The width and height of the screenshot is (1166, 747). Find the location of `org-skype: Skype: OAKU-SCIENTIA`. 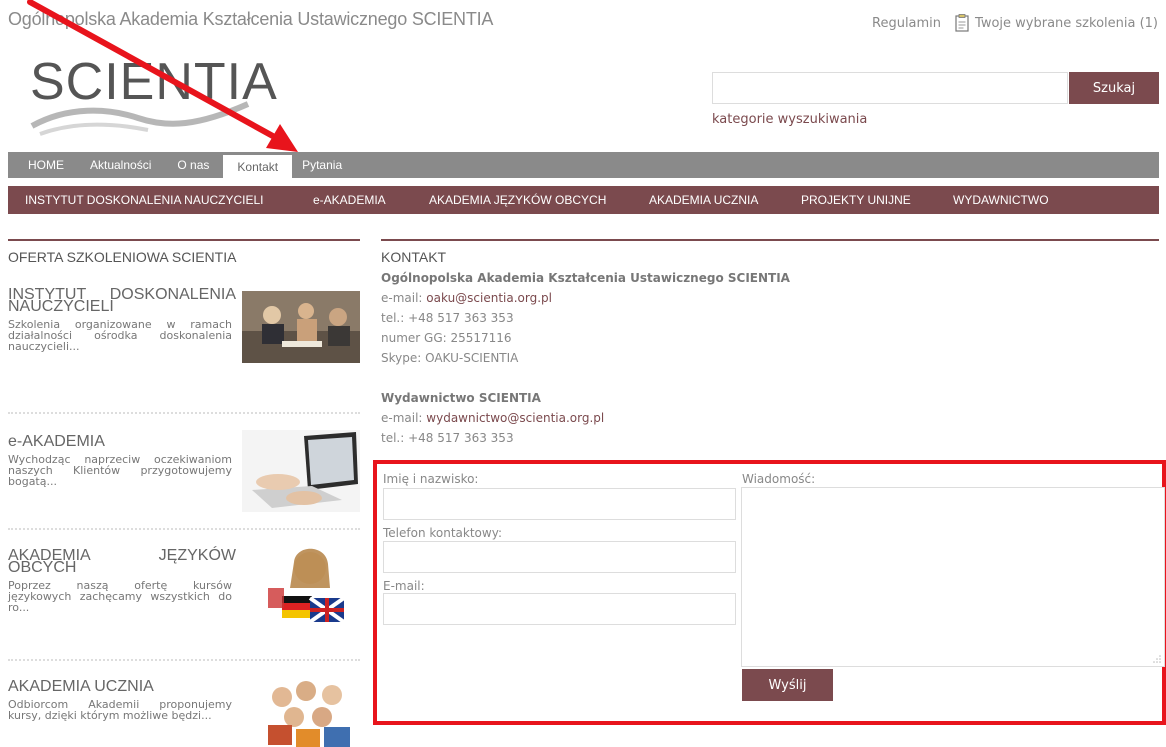

org-skype: Skype: OAKU-SCIENTIA is located at coordinates (450, 358).